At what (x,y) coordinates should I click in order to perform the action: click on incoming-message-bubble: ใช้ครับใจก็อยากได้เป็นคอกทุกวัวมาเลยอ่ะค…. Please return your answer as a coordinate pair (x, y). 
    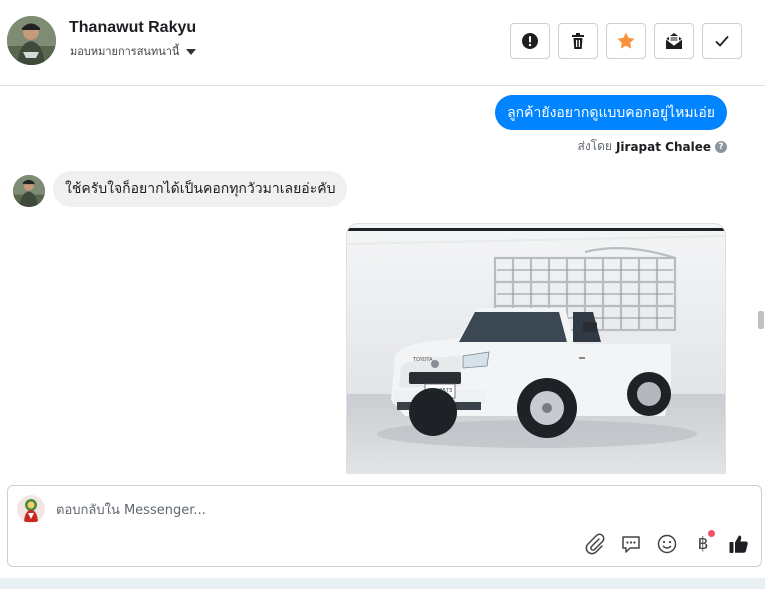
    Looking at the image, I should click on (200, 189).